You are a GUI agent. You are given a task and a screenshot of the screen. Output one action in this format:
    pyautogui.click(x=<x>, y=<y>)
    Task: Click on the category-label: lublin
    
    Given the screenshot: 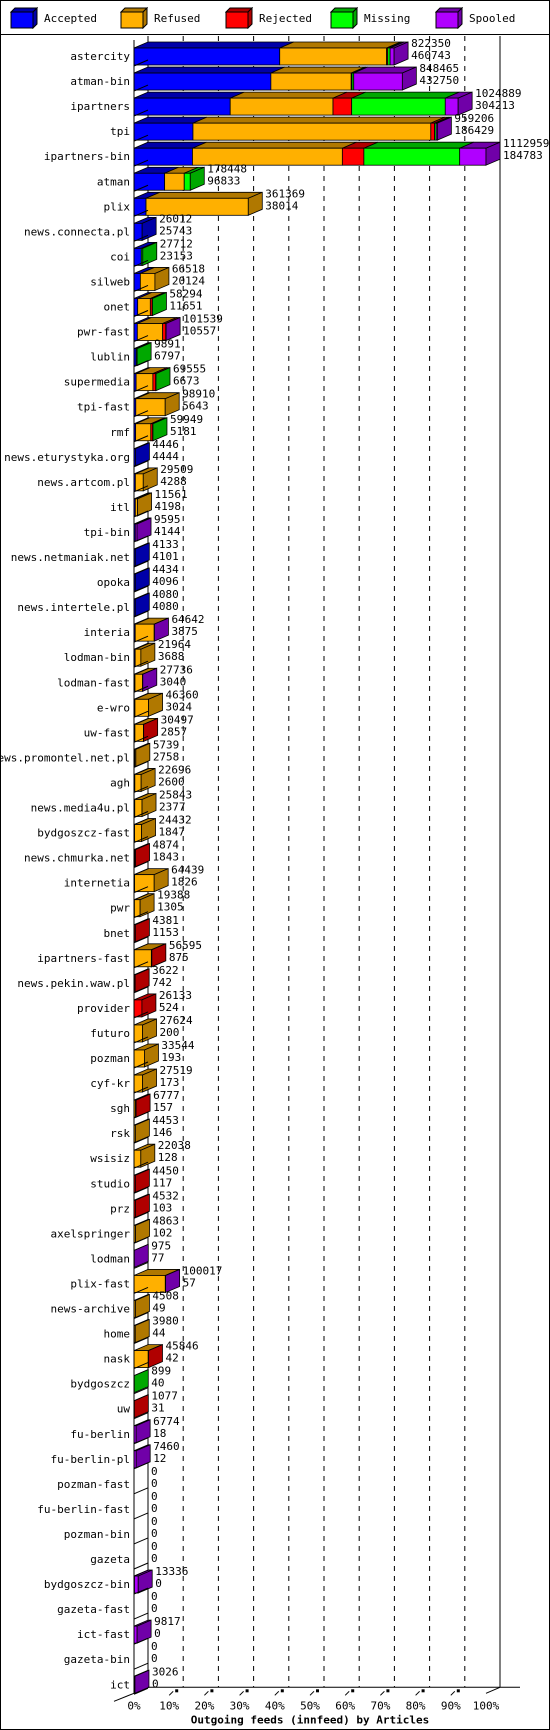 What is the action you would take?
    pyautogui.click(x=110, y=357)
    